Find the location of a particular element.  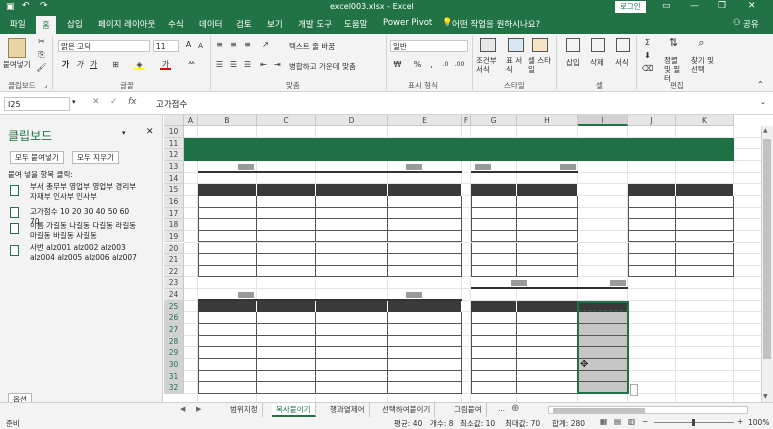

row-header: 11 is located at coordinates (174, 143).